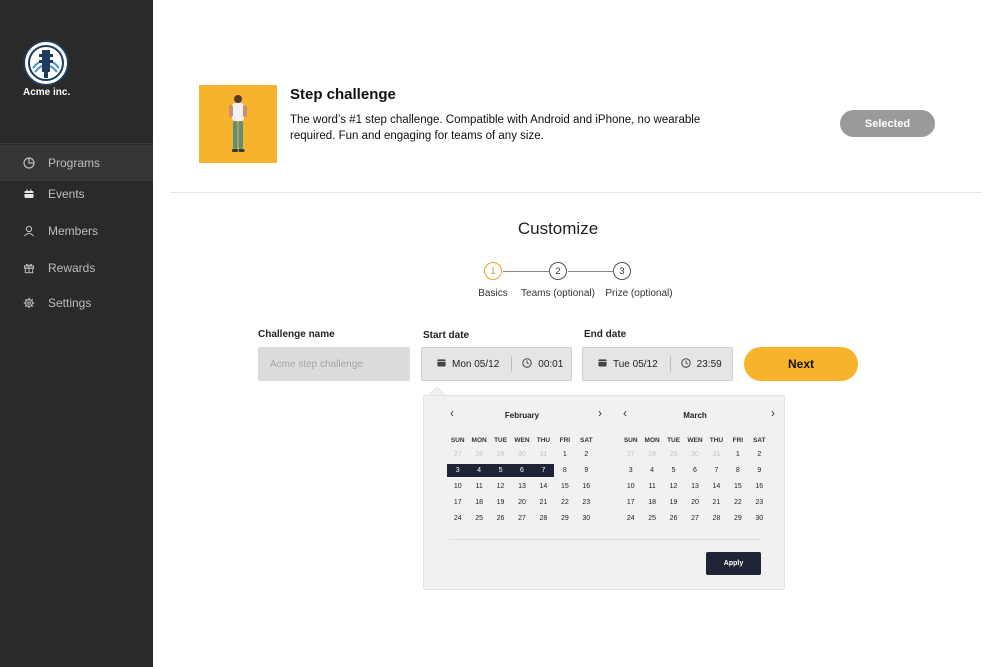  Describe the element at coordinates (458, 470) in the screenshot. I see `calendar-day-selected: 3` at that location.